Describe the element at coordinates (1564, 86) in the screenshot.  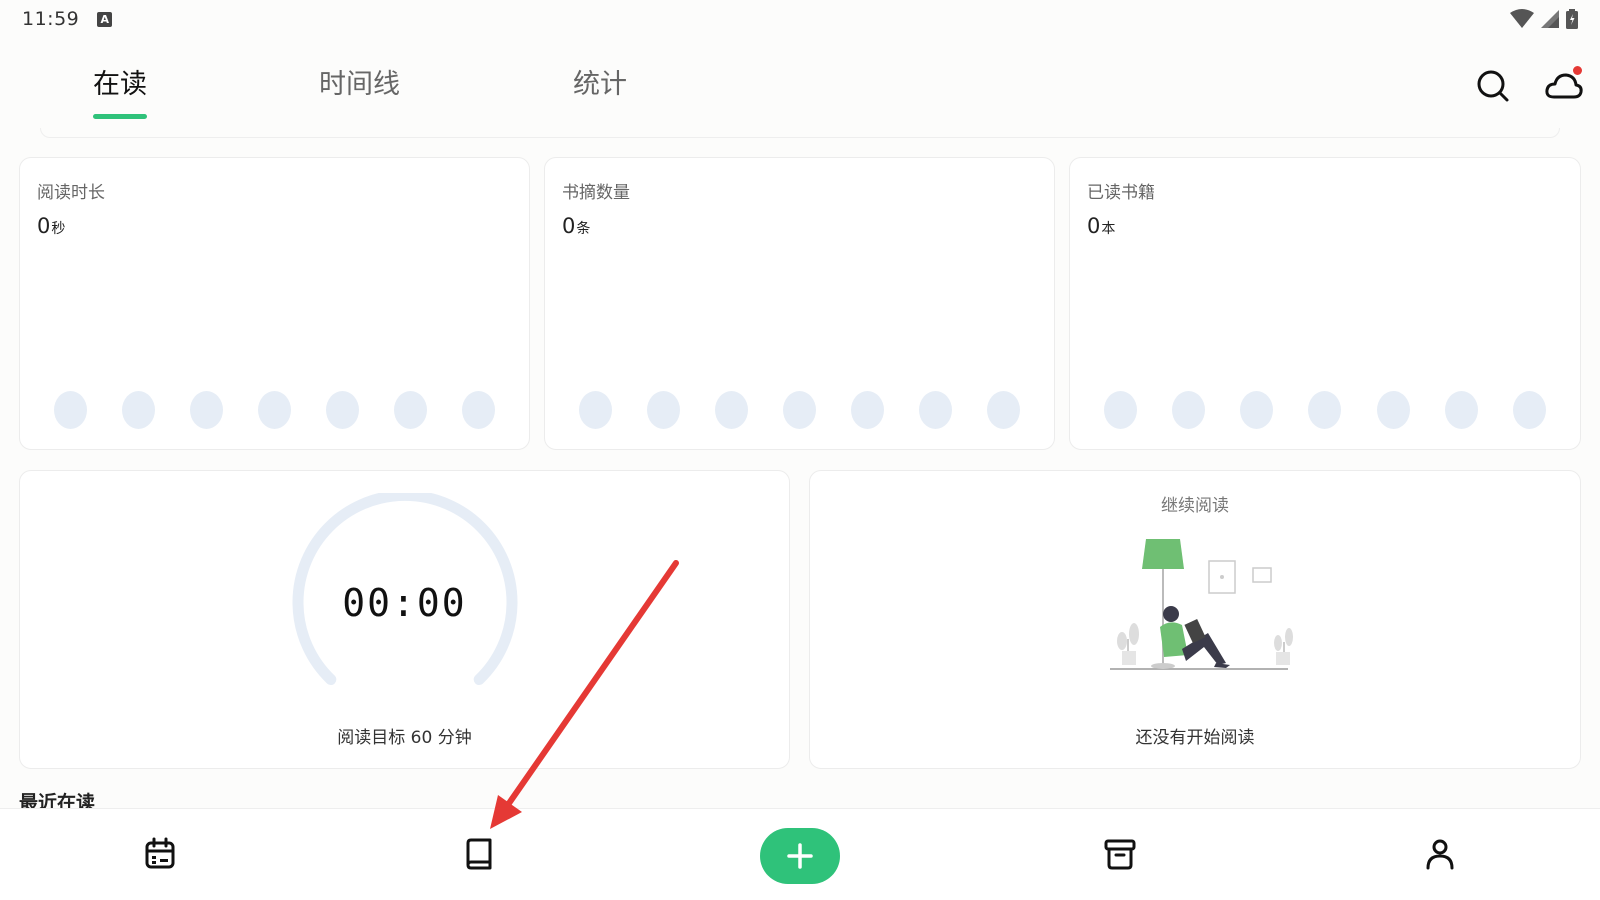
I see `cloud-sync-button` at that location.